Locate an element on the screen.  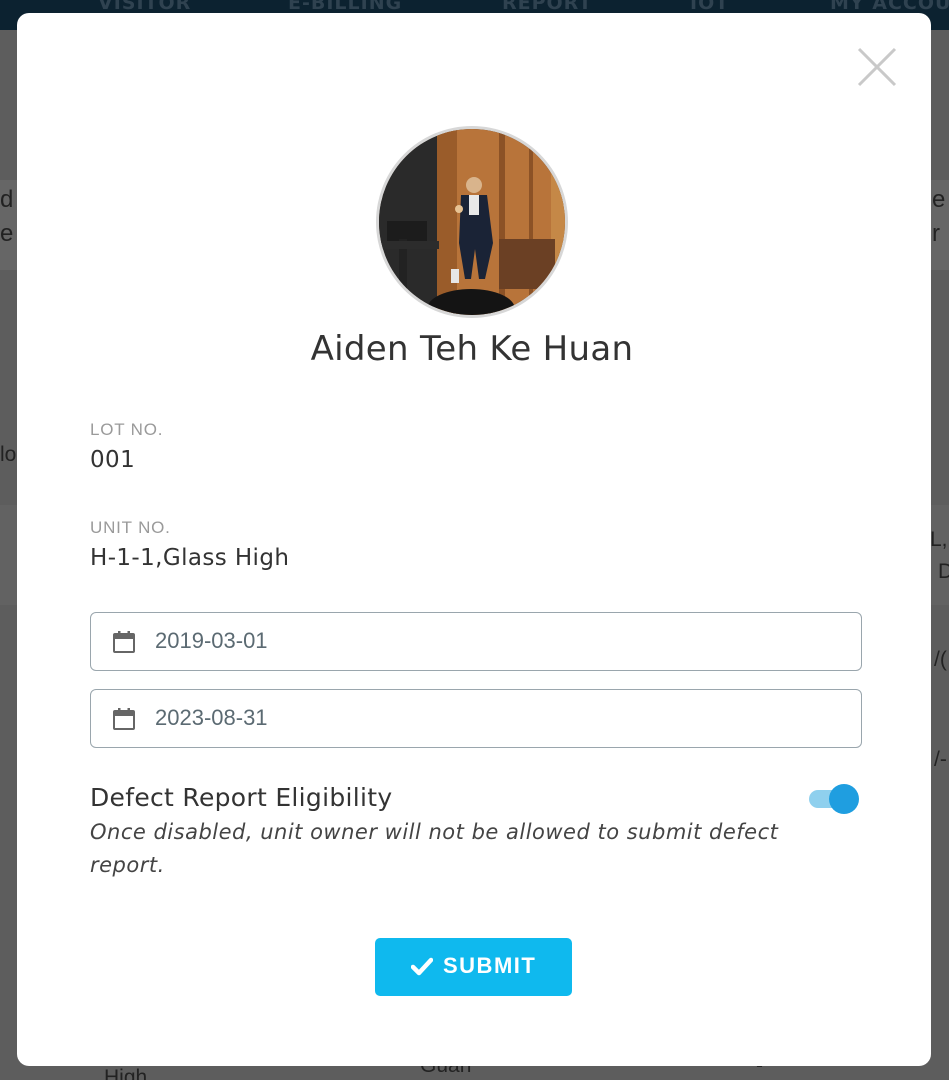
avatar is located at coordinates (472, 222).